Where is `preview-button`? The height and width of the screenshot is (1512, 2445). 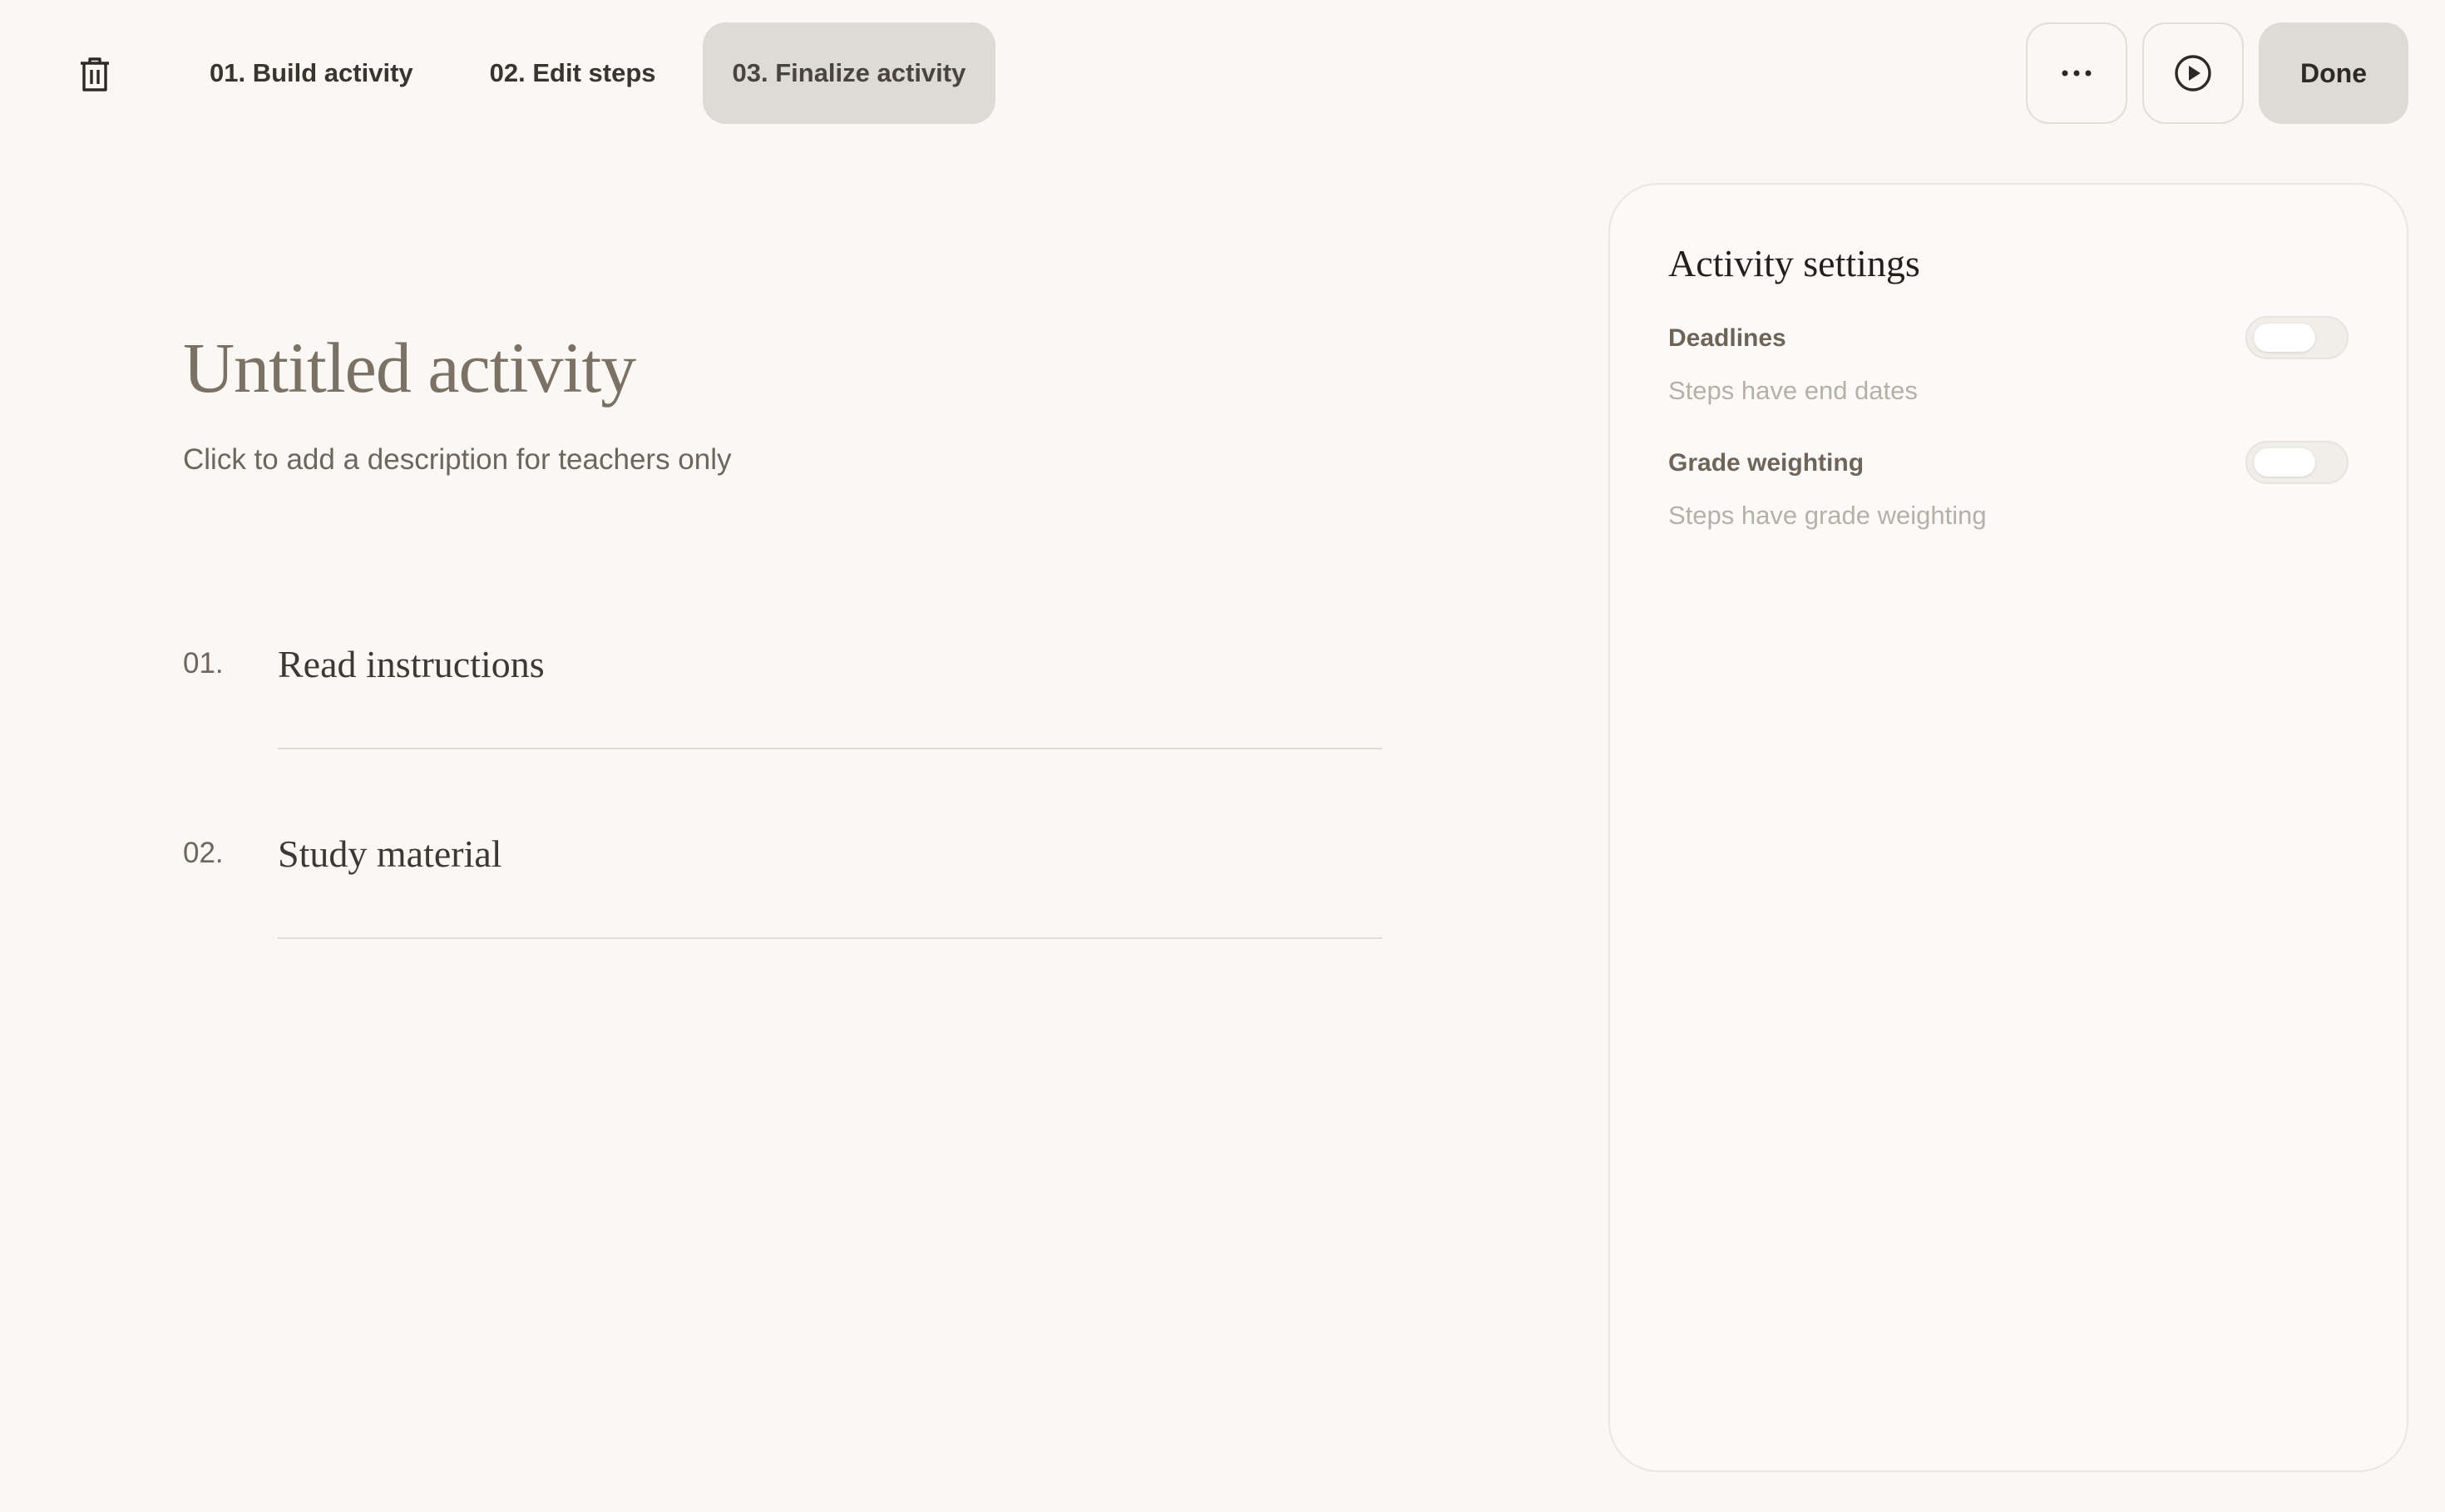 preview-button is located at coordinates (2193, 73).